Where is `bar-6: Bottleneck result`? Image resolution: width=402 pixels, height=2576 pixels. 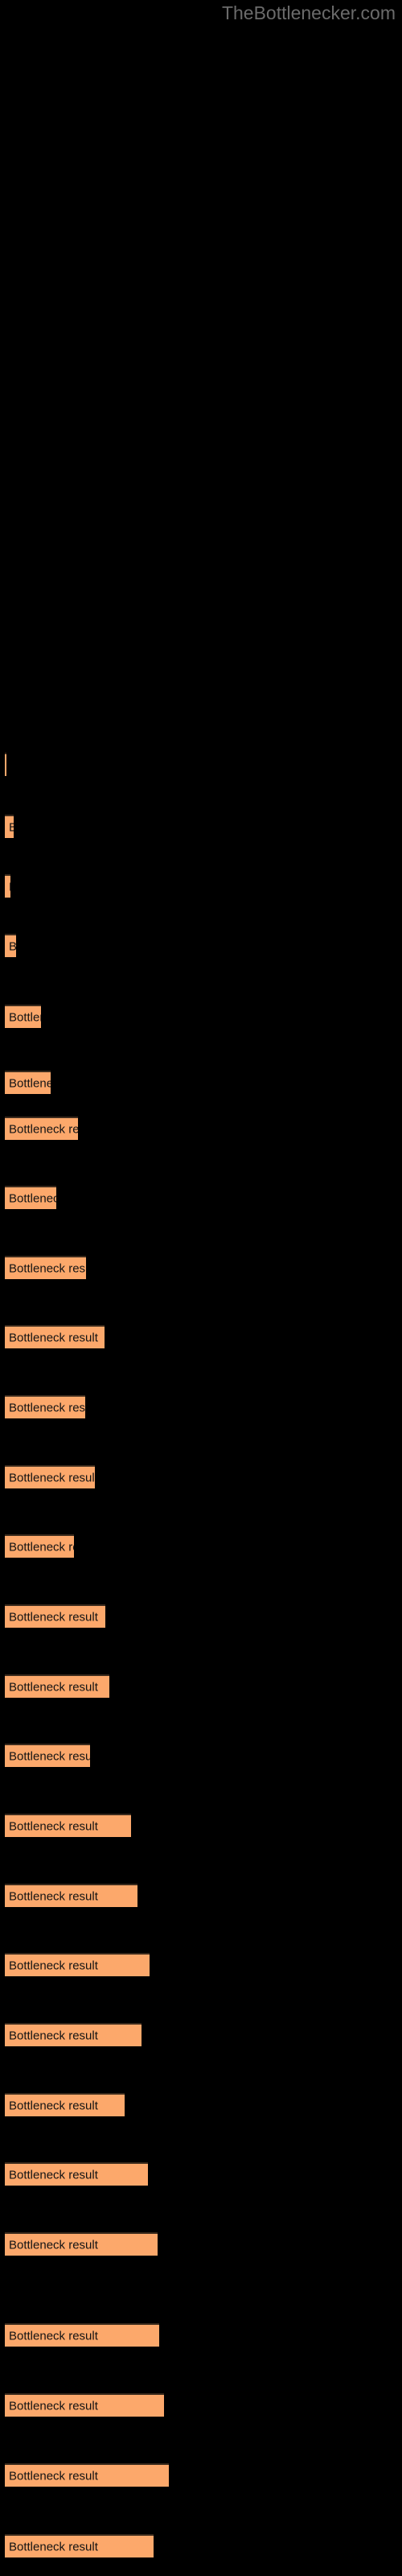 bar-6: Bottleneck result is located at coordinates (28, 1082).